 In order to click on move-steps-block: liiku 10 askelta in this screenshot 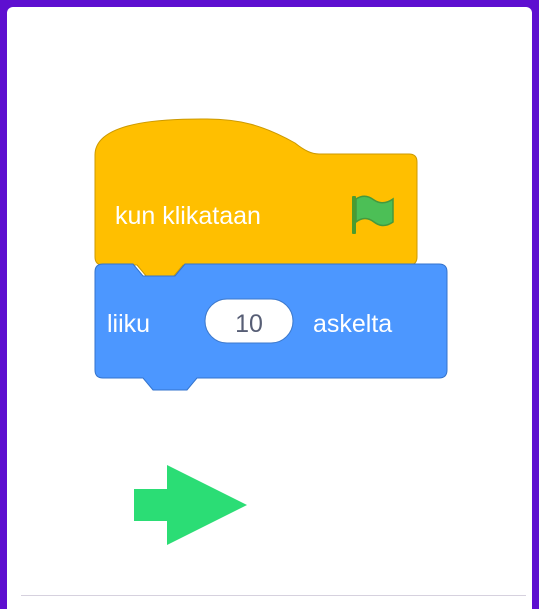, I will do `click(271, 327)`.